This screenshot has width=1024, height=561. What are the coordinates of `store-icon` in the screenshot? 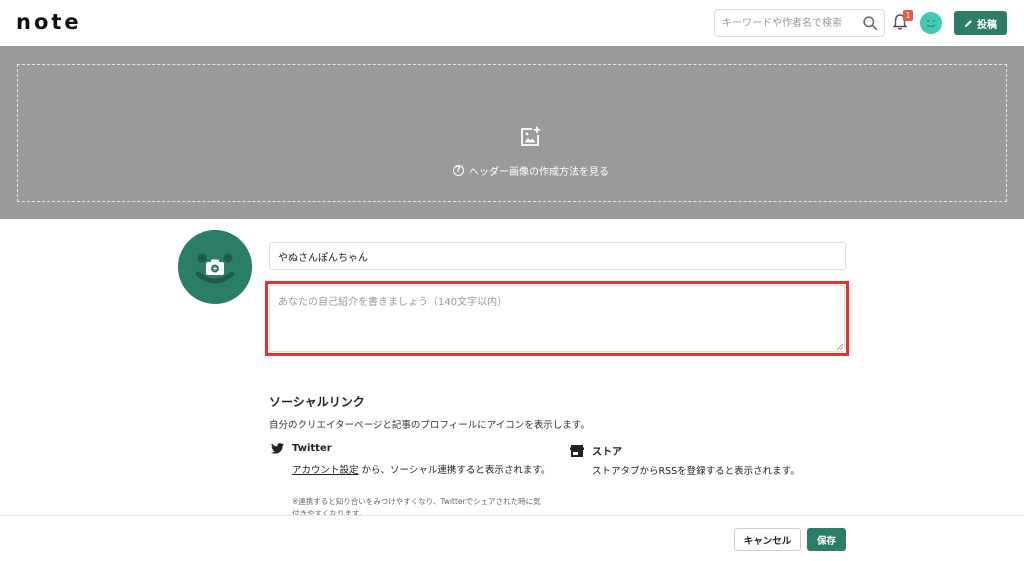 It's located at (577, 450).